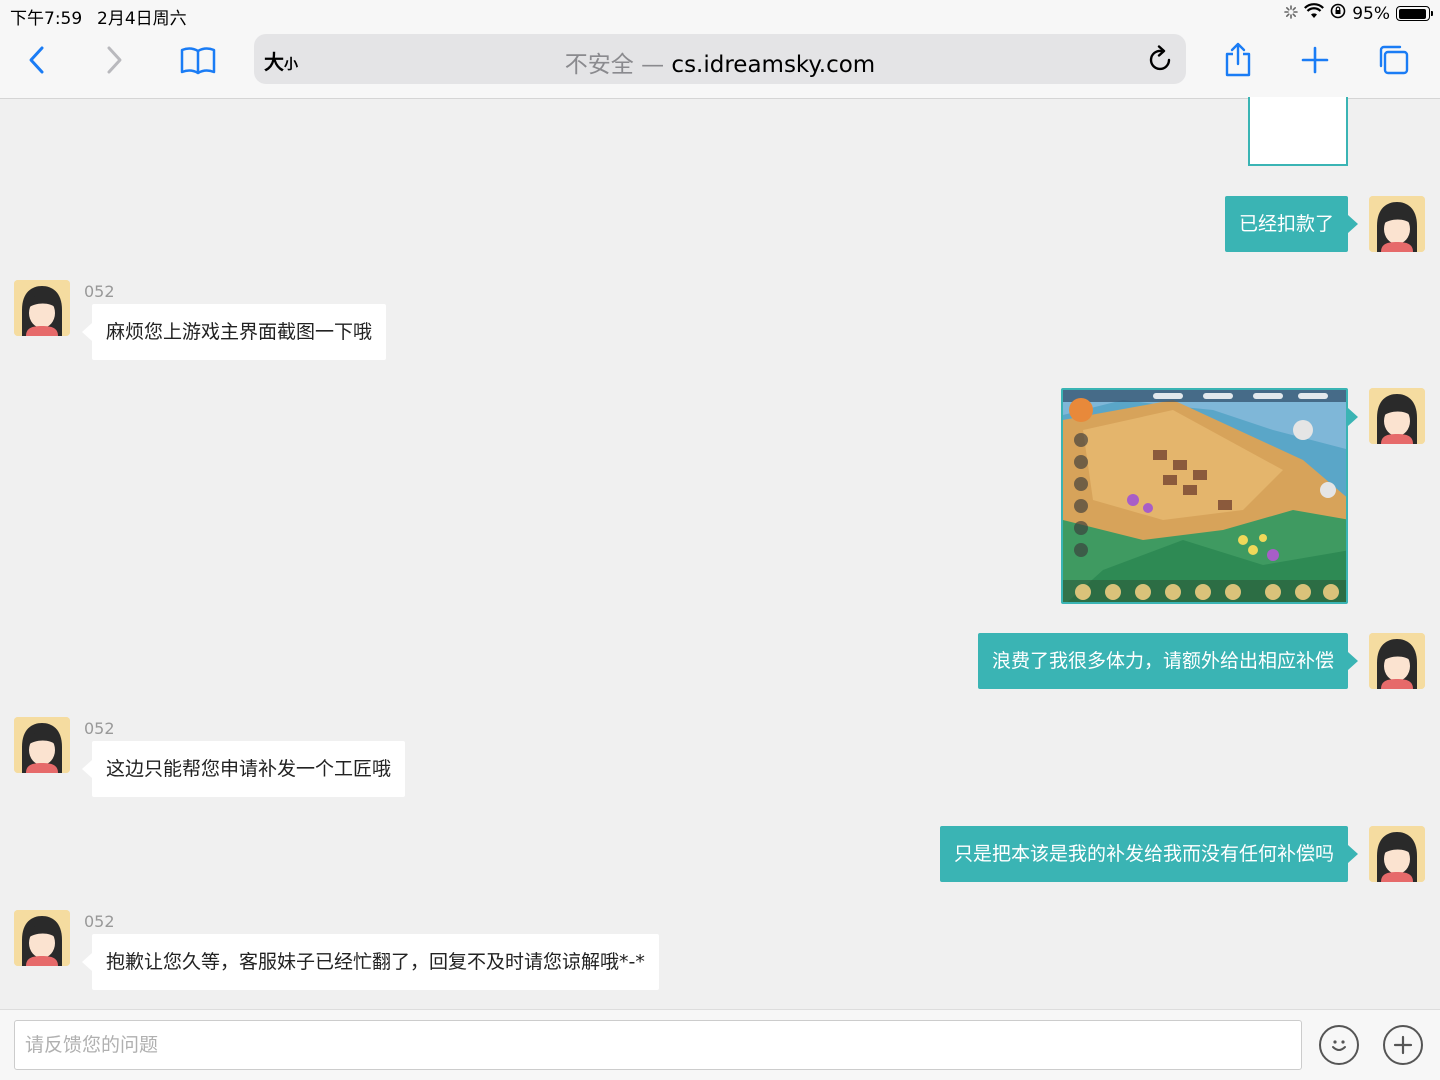 The image size is (1440, 1080). I want to click on status-right-group: 95%, so click(1358, 13).